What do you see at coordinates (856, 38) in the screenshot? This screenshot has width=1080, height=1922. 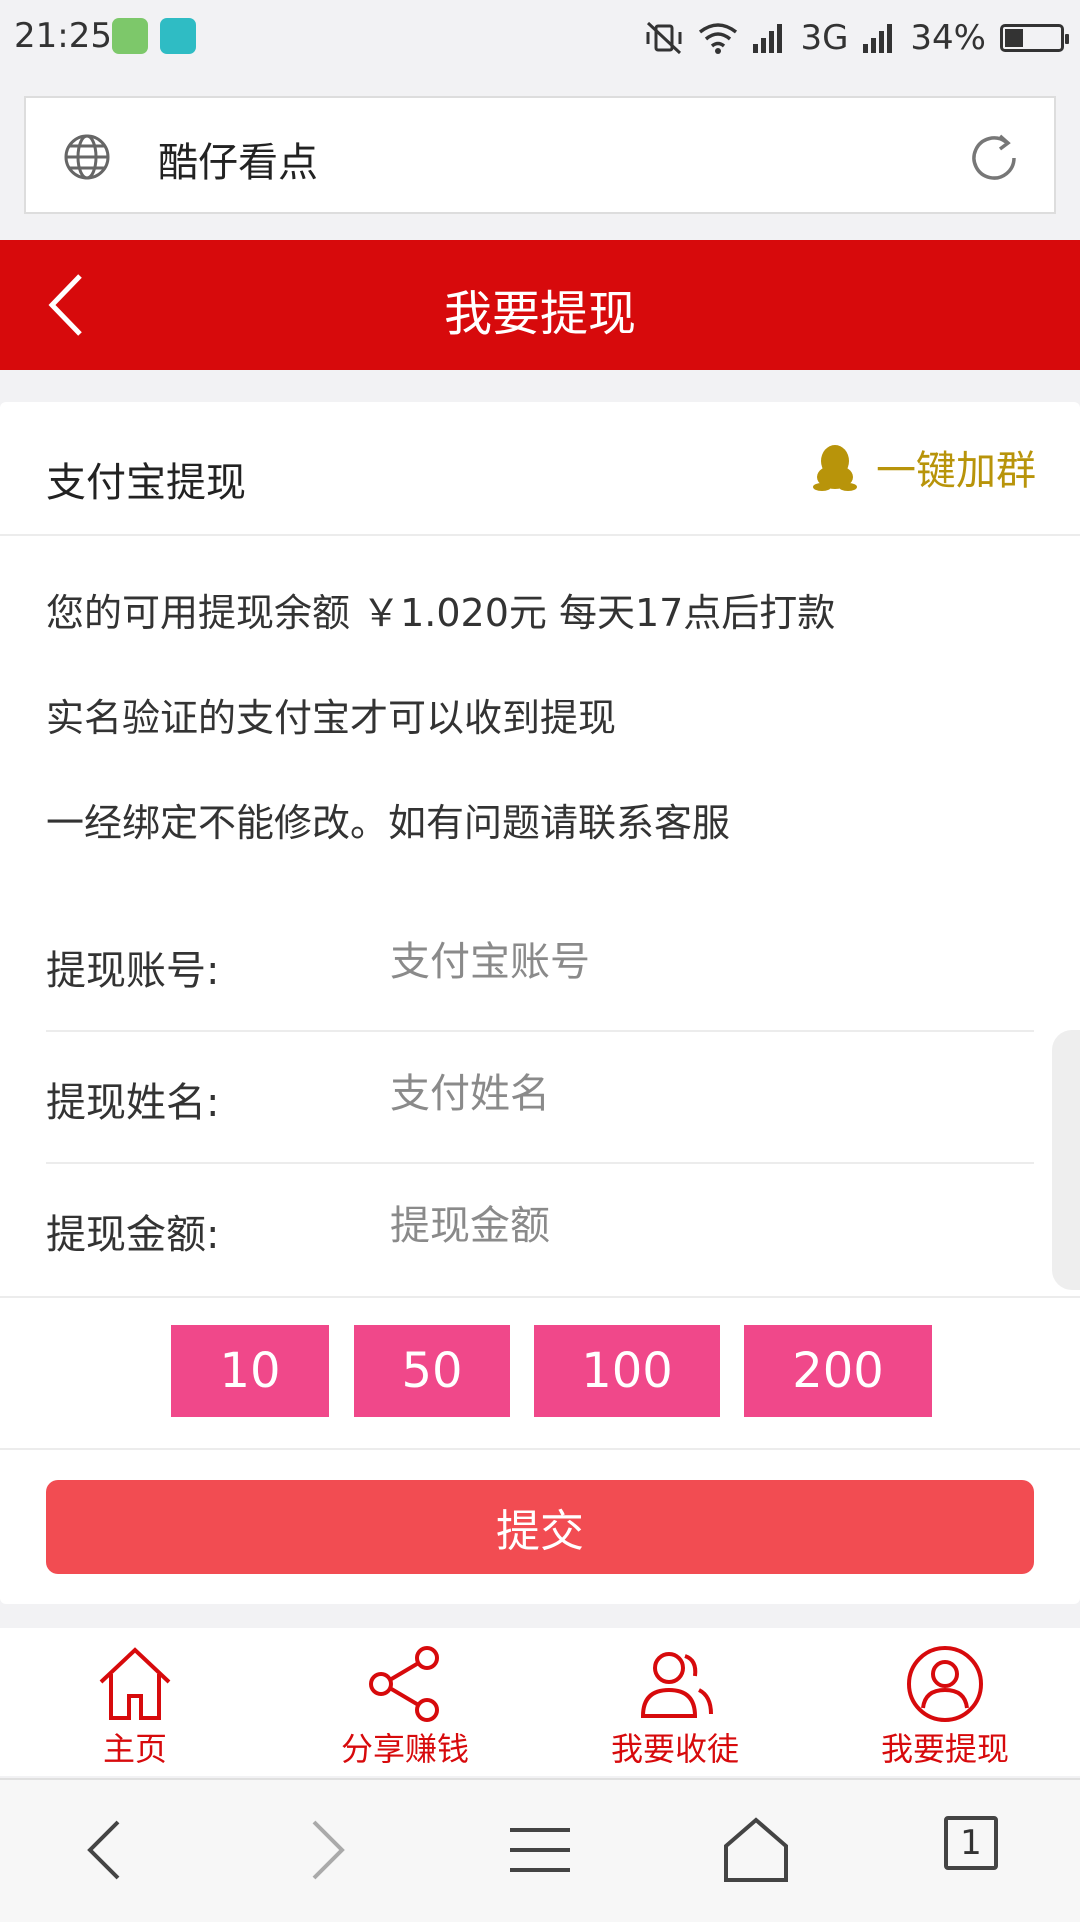 I see `status-indicators: 3G 34%` at bounding box center [856, 38].